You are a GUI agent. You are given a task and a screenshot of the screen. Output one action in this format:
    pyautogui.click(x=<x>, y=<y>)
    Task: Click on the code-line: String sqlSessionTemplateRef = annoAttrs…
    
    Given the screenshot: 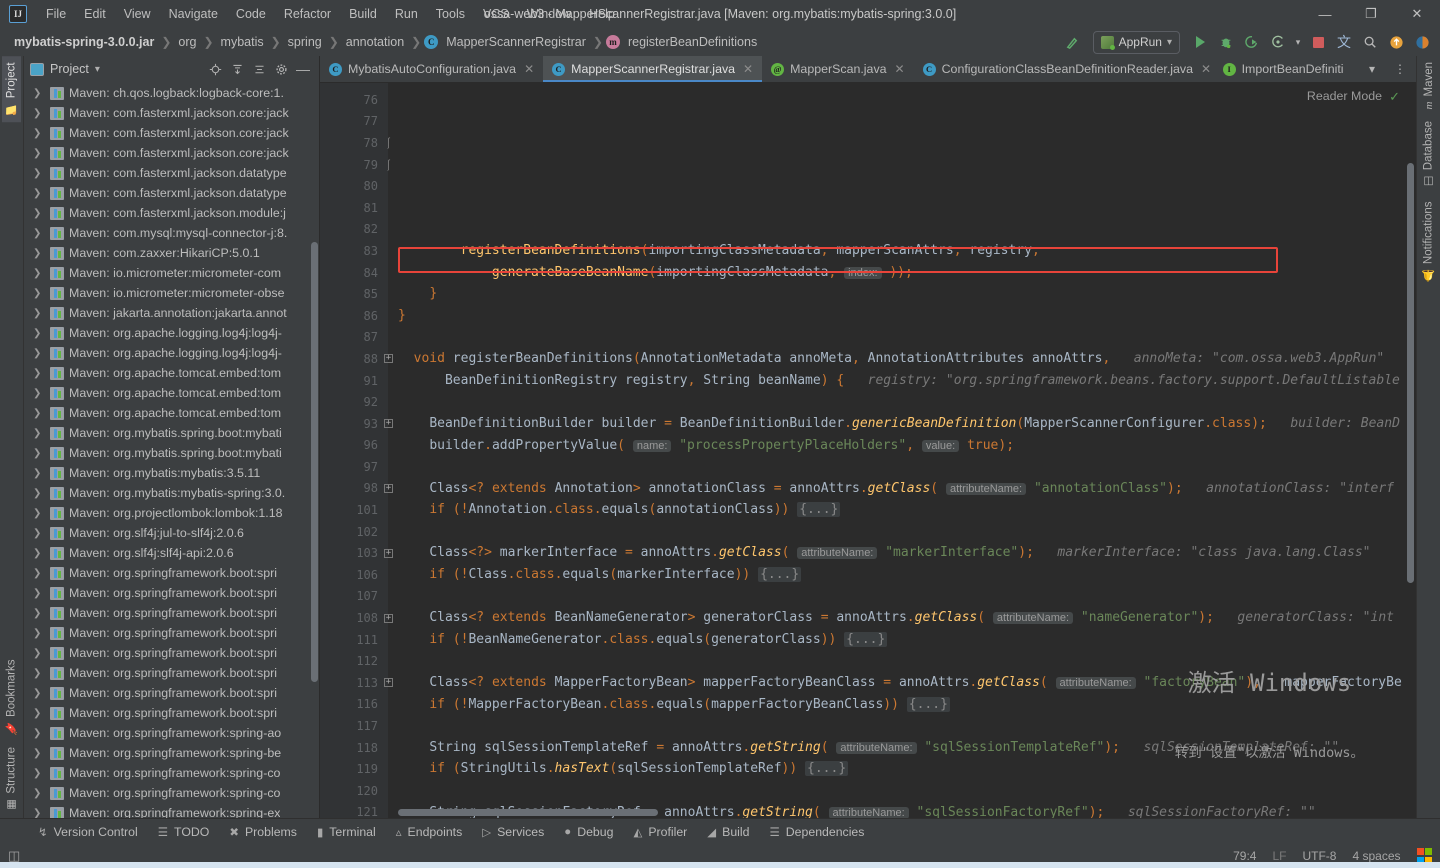 What is the action you would take?
    pyautogui.click(x=902, y=748)
    